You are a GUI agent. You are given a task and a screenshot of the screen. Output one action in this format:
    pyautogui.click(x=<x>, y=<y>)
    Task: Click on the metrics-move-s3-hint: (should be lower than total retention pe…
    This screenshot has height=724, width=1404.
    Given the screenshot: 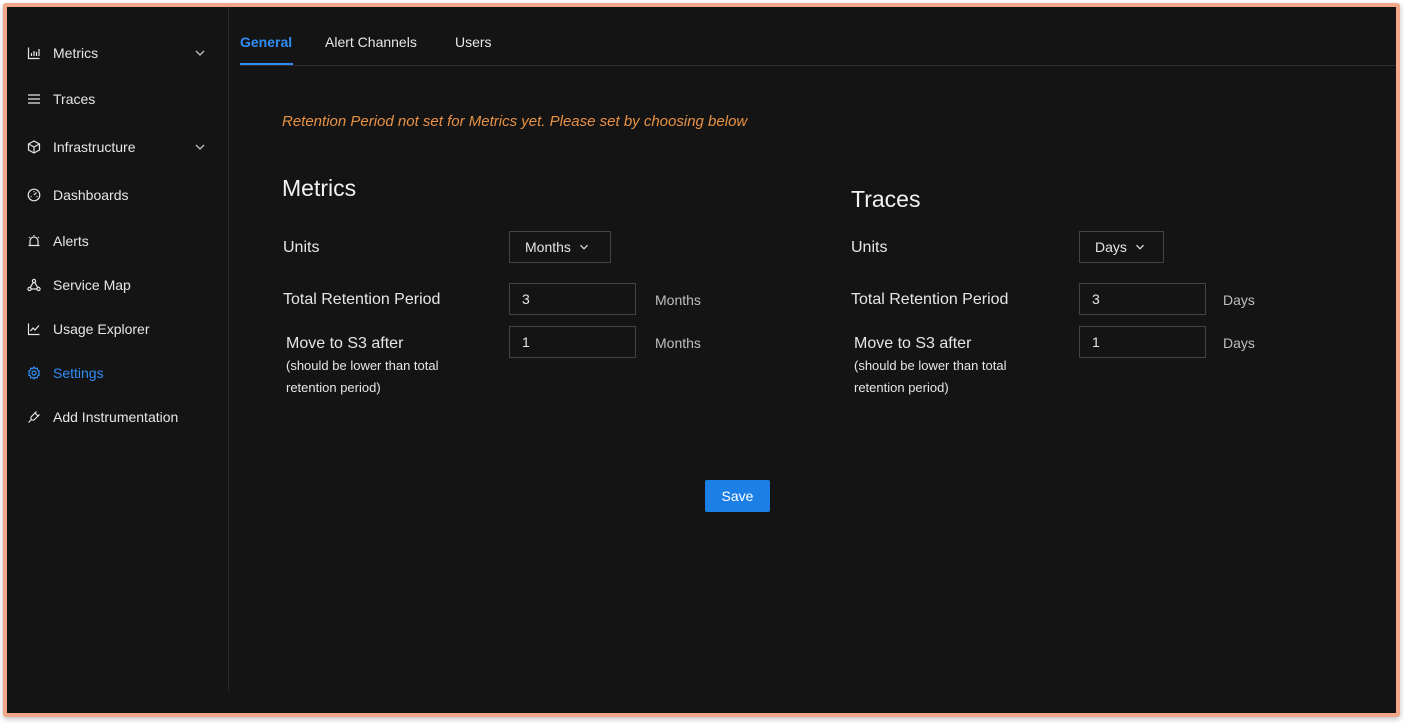 What is the action you would take?
    pyautogui.click(x=362, y=376)
    